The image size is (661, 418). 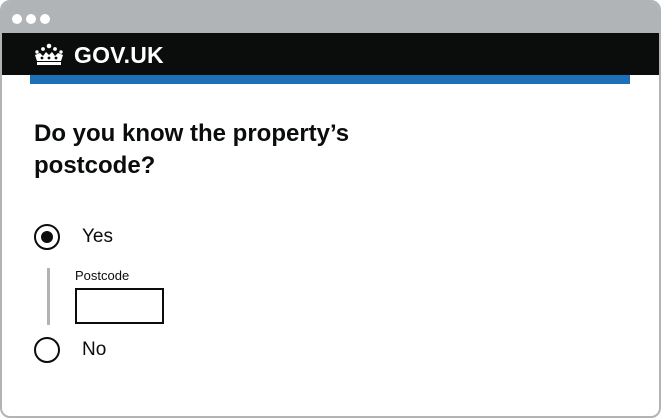 I want to click on govuk-header: GOV.UK, so click(x=330, y=54).